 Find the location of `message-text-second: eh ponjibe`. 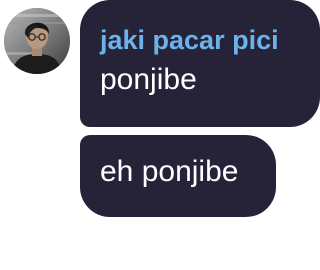

message-text-second: eh ponjibe is located at coordinates (169, 171).